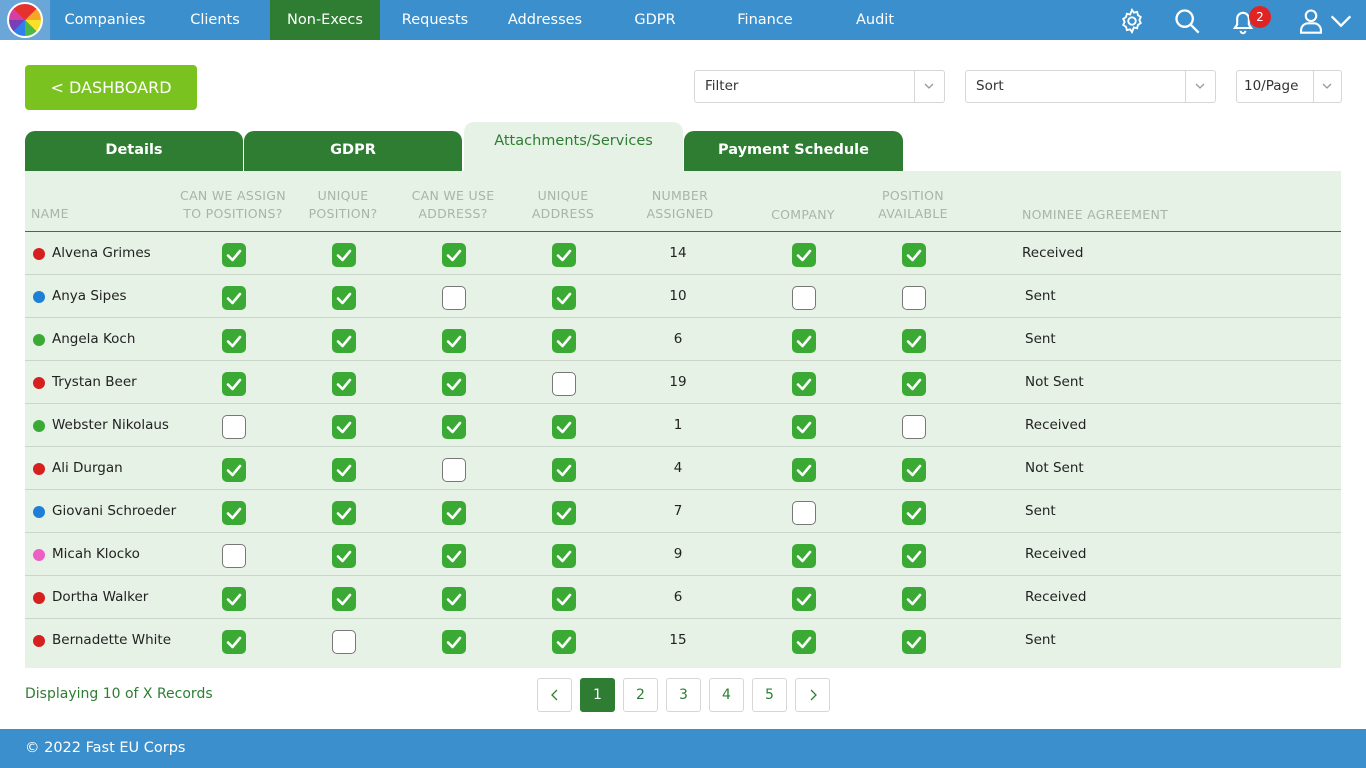 This screenshot has width=1366, height=768. I want to click on nav-item-audit: Audit, so click(875, 20).